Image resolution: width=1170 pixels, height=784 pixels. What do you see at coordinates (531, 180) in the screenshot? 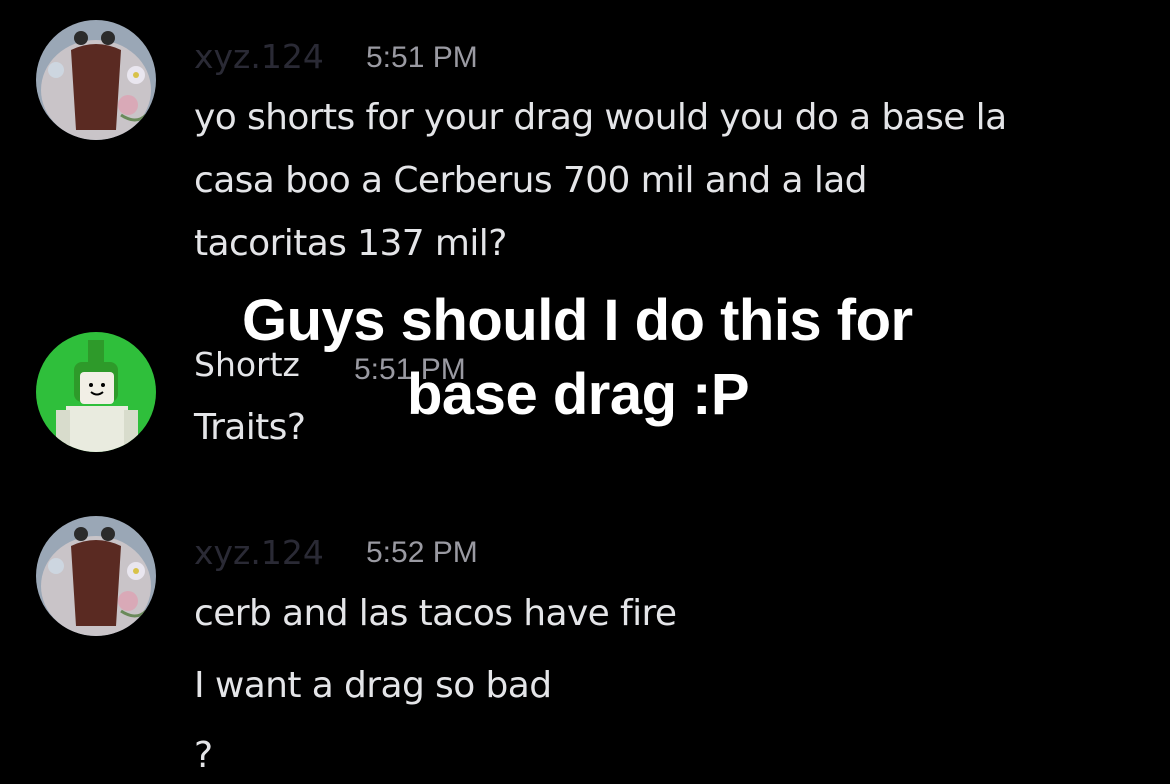
I see `message-line: casa boo a Cerberus 700 mil and a lad` at bounding box center [531, 180].